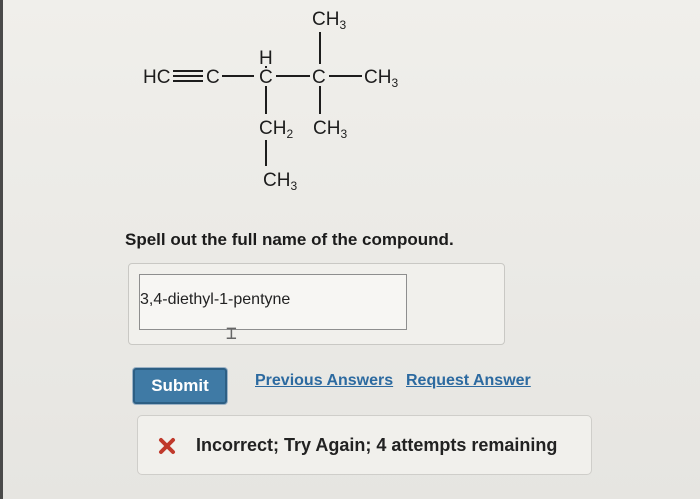 This screenshot has height=499, width=700. I want to click on ch3-under-c4-label: CH3, so click(330, 129).